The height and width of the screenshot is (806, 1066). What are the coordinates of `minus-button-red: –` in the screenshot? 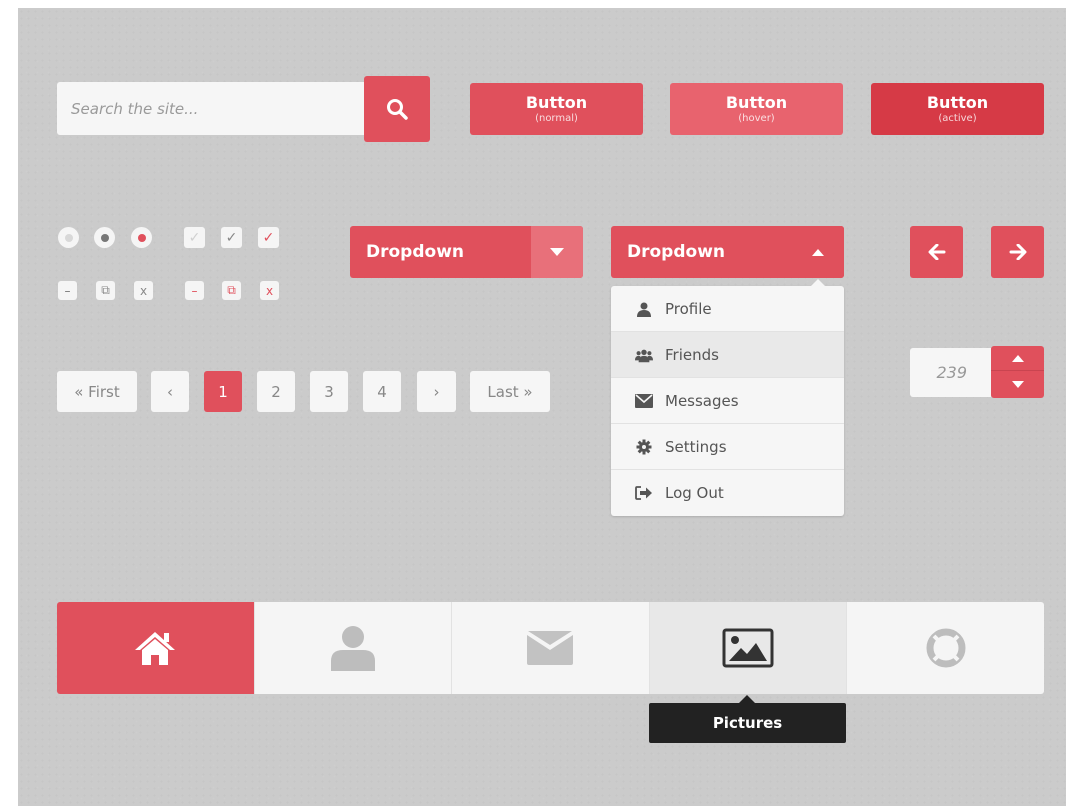 It's located at (194, 290).